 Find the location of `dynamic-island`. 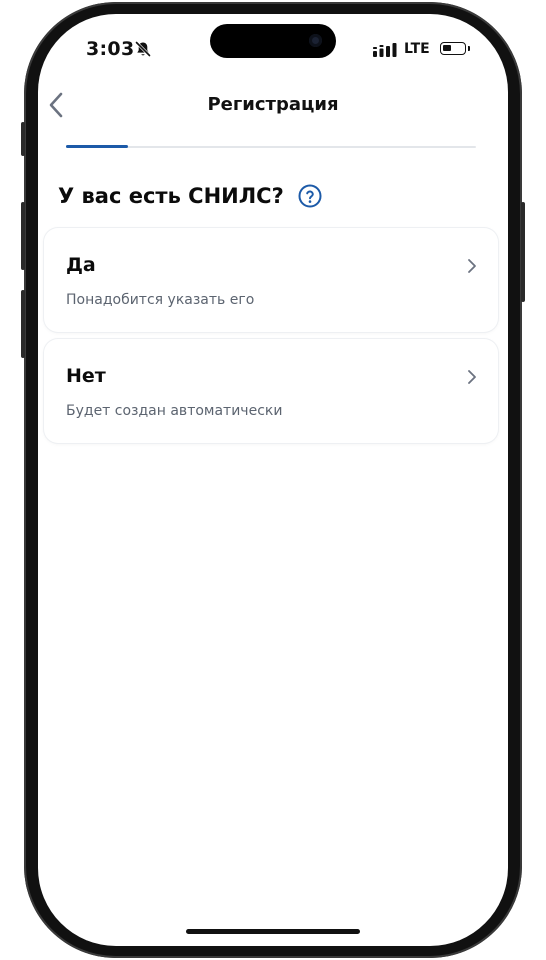

dynamic-island is located at coordinates (273, 41).